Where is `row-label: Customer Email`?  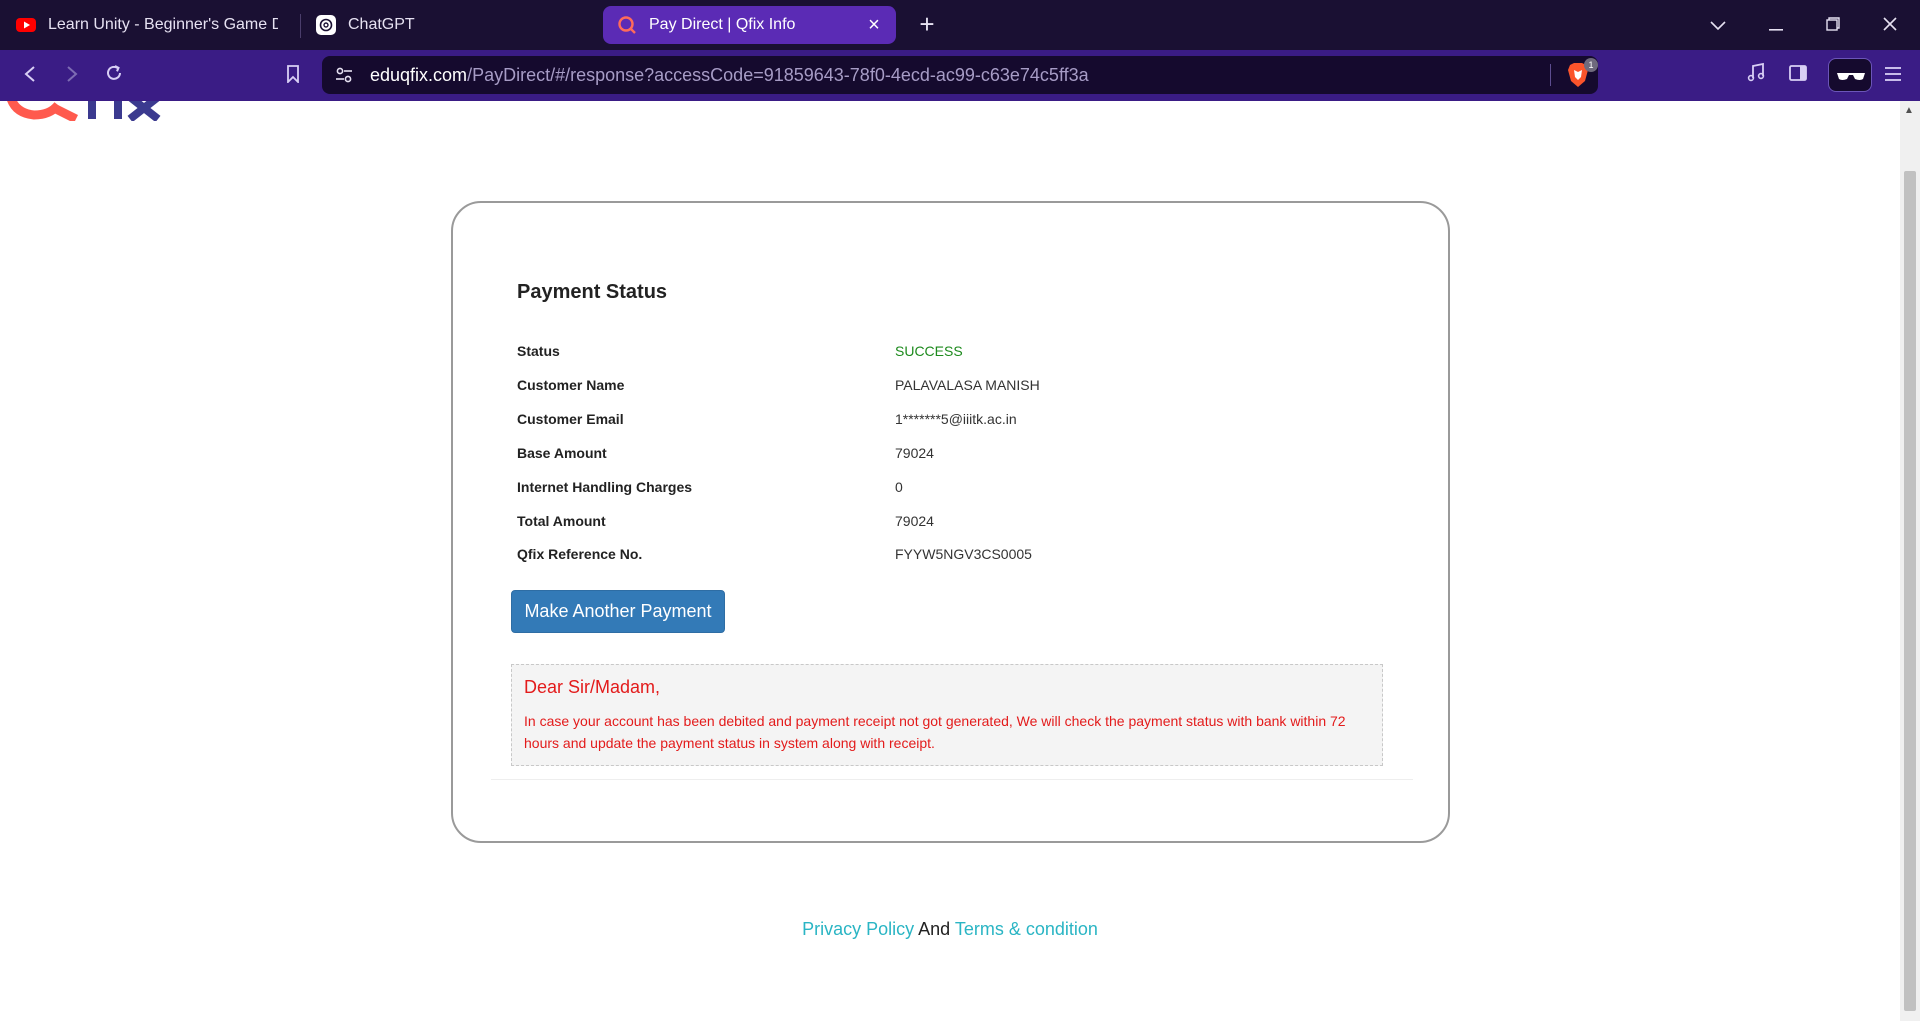 row-label: Customer Email is located at coordinates (570, 419).